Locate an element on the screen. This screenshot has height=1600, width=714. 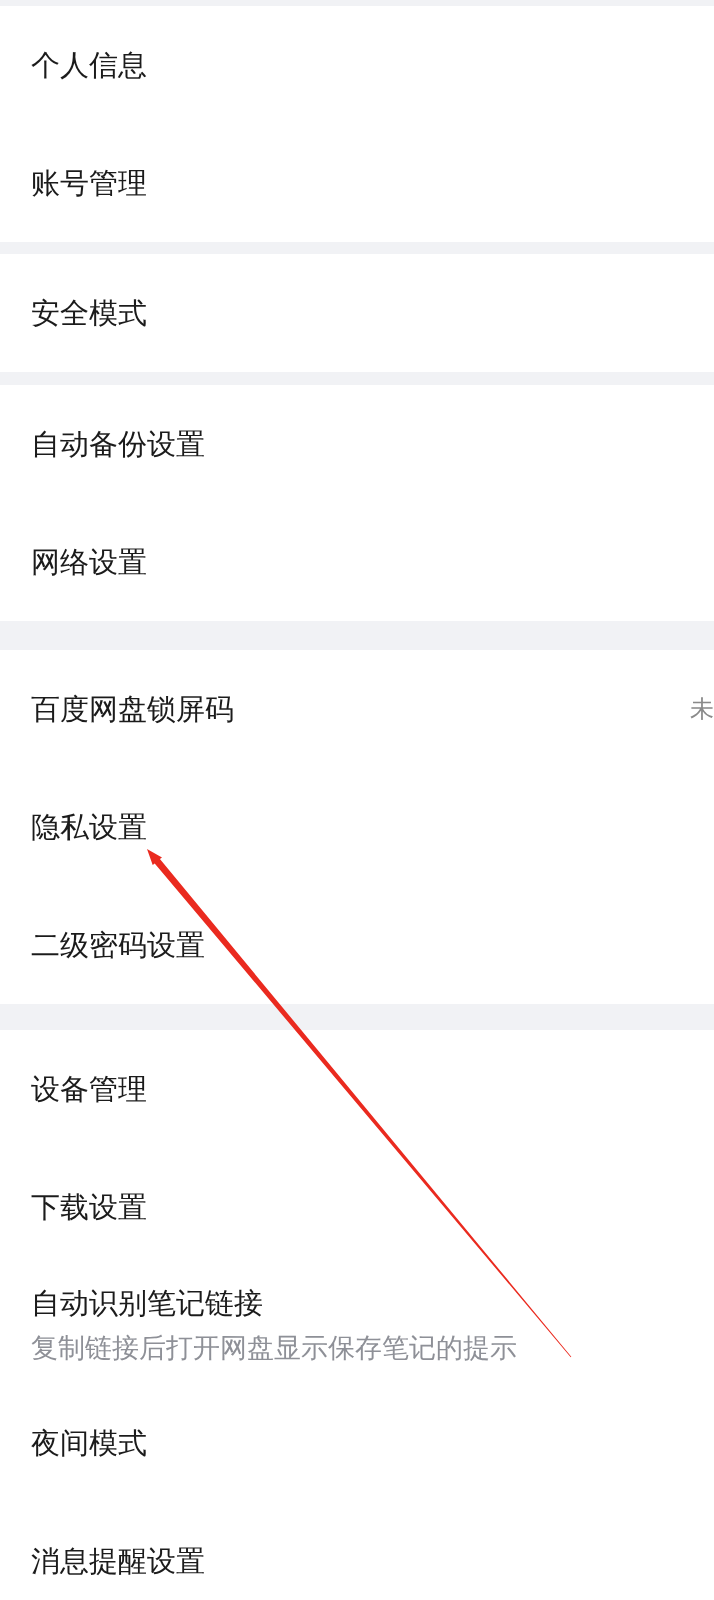
setting-label: 隐私设置 is located at coordinates (89, 827).